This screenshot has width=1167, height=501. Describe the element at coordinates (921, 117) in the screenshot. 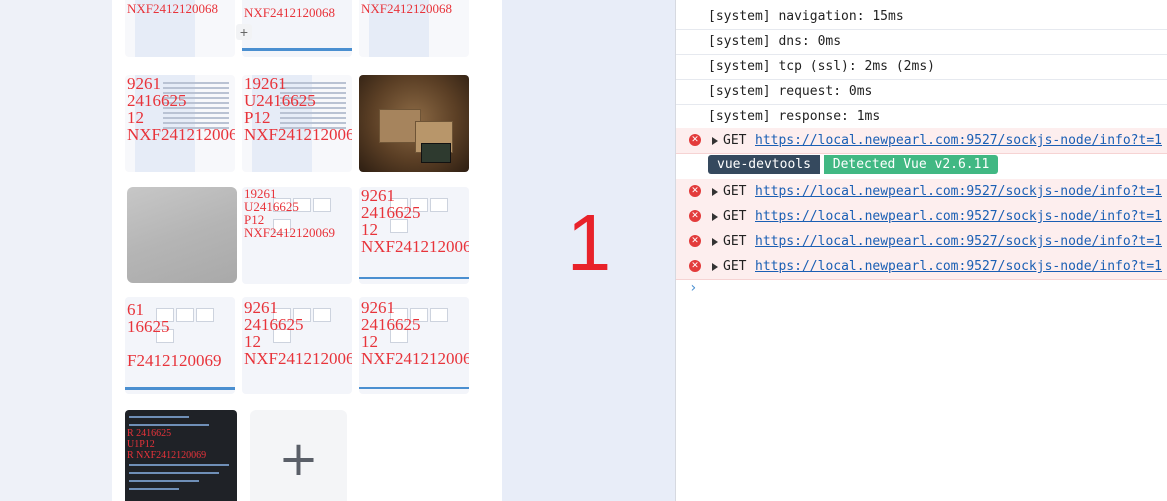

I see `console-log-row: [system] response: 1ms` at that location.